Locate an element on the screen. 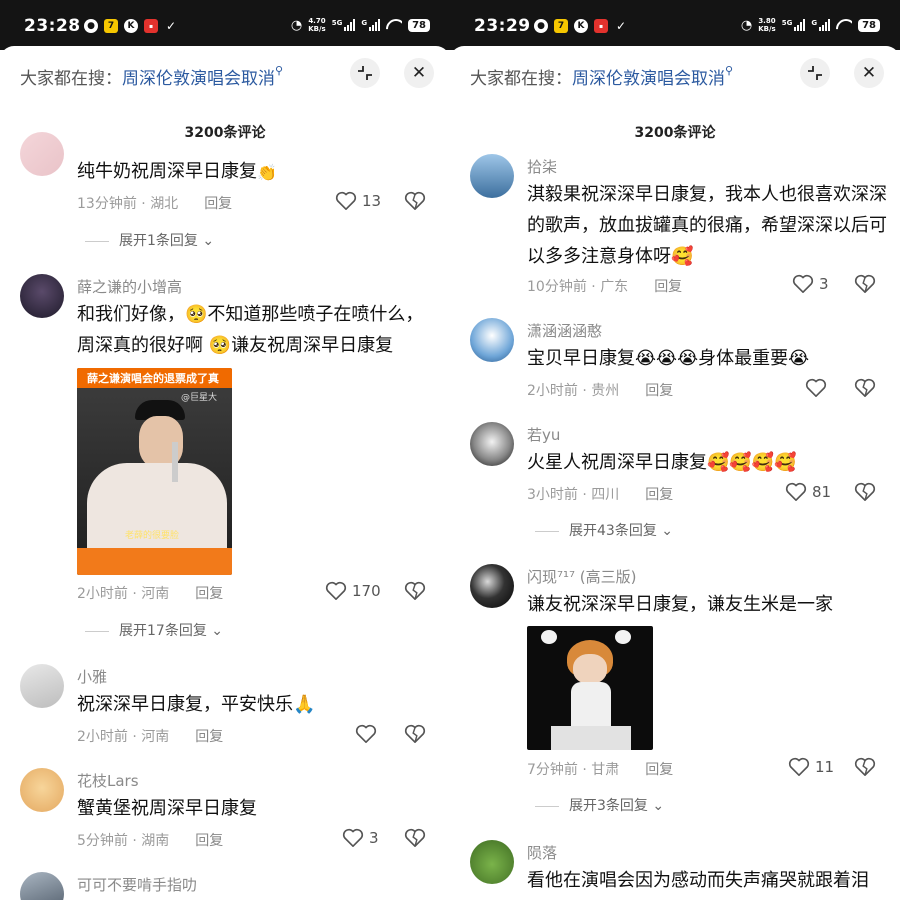  signal-icon: G is located at coordinates (371, 25).